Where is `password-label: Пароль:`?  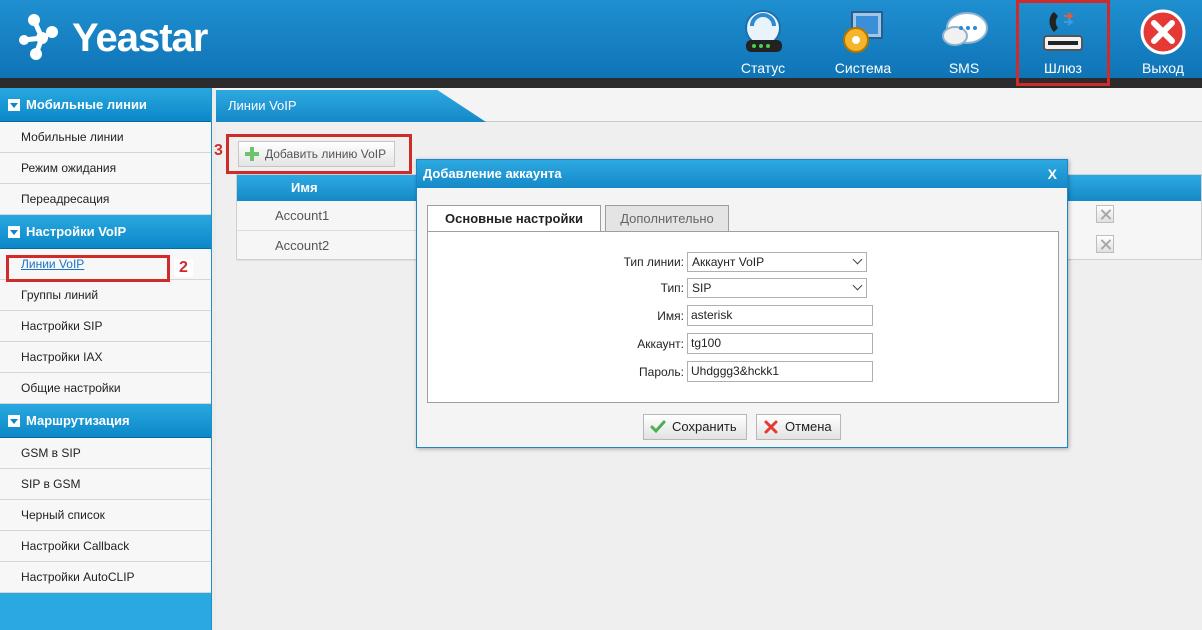 password-label: Пароль: is located at coordinates (661, 372).